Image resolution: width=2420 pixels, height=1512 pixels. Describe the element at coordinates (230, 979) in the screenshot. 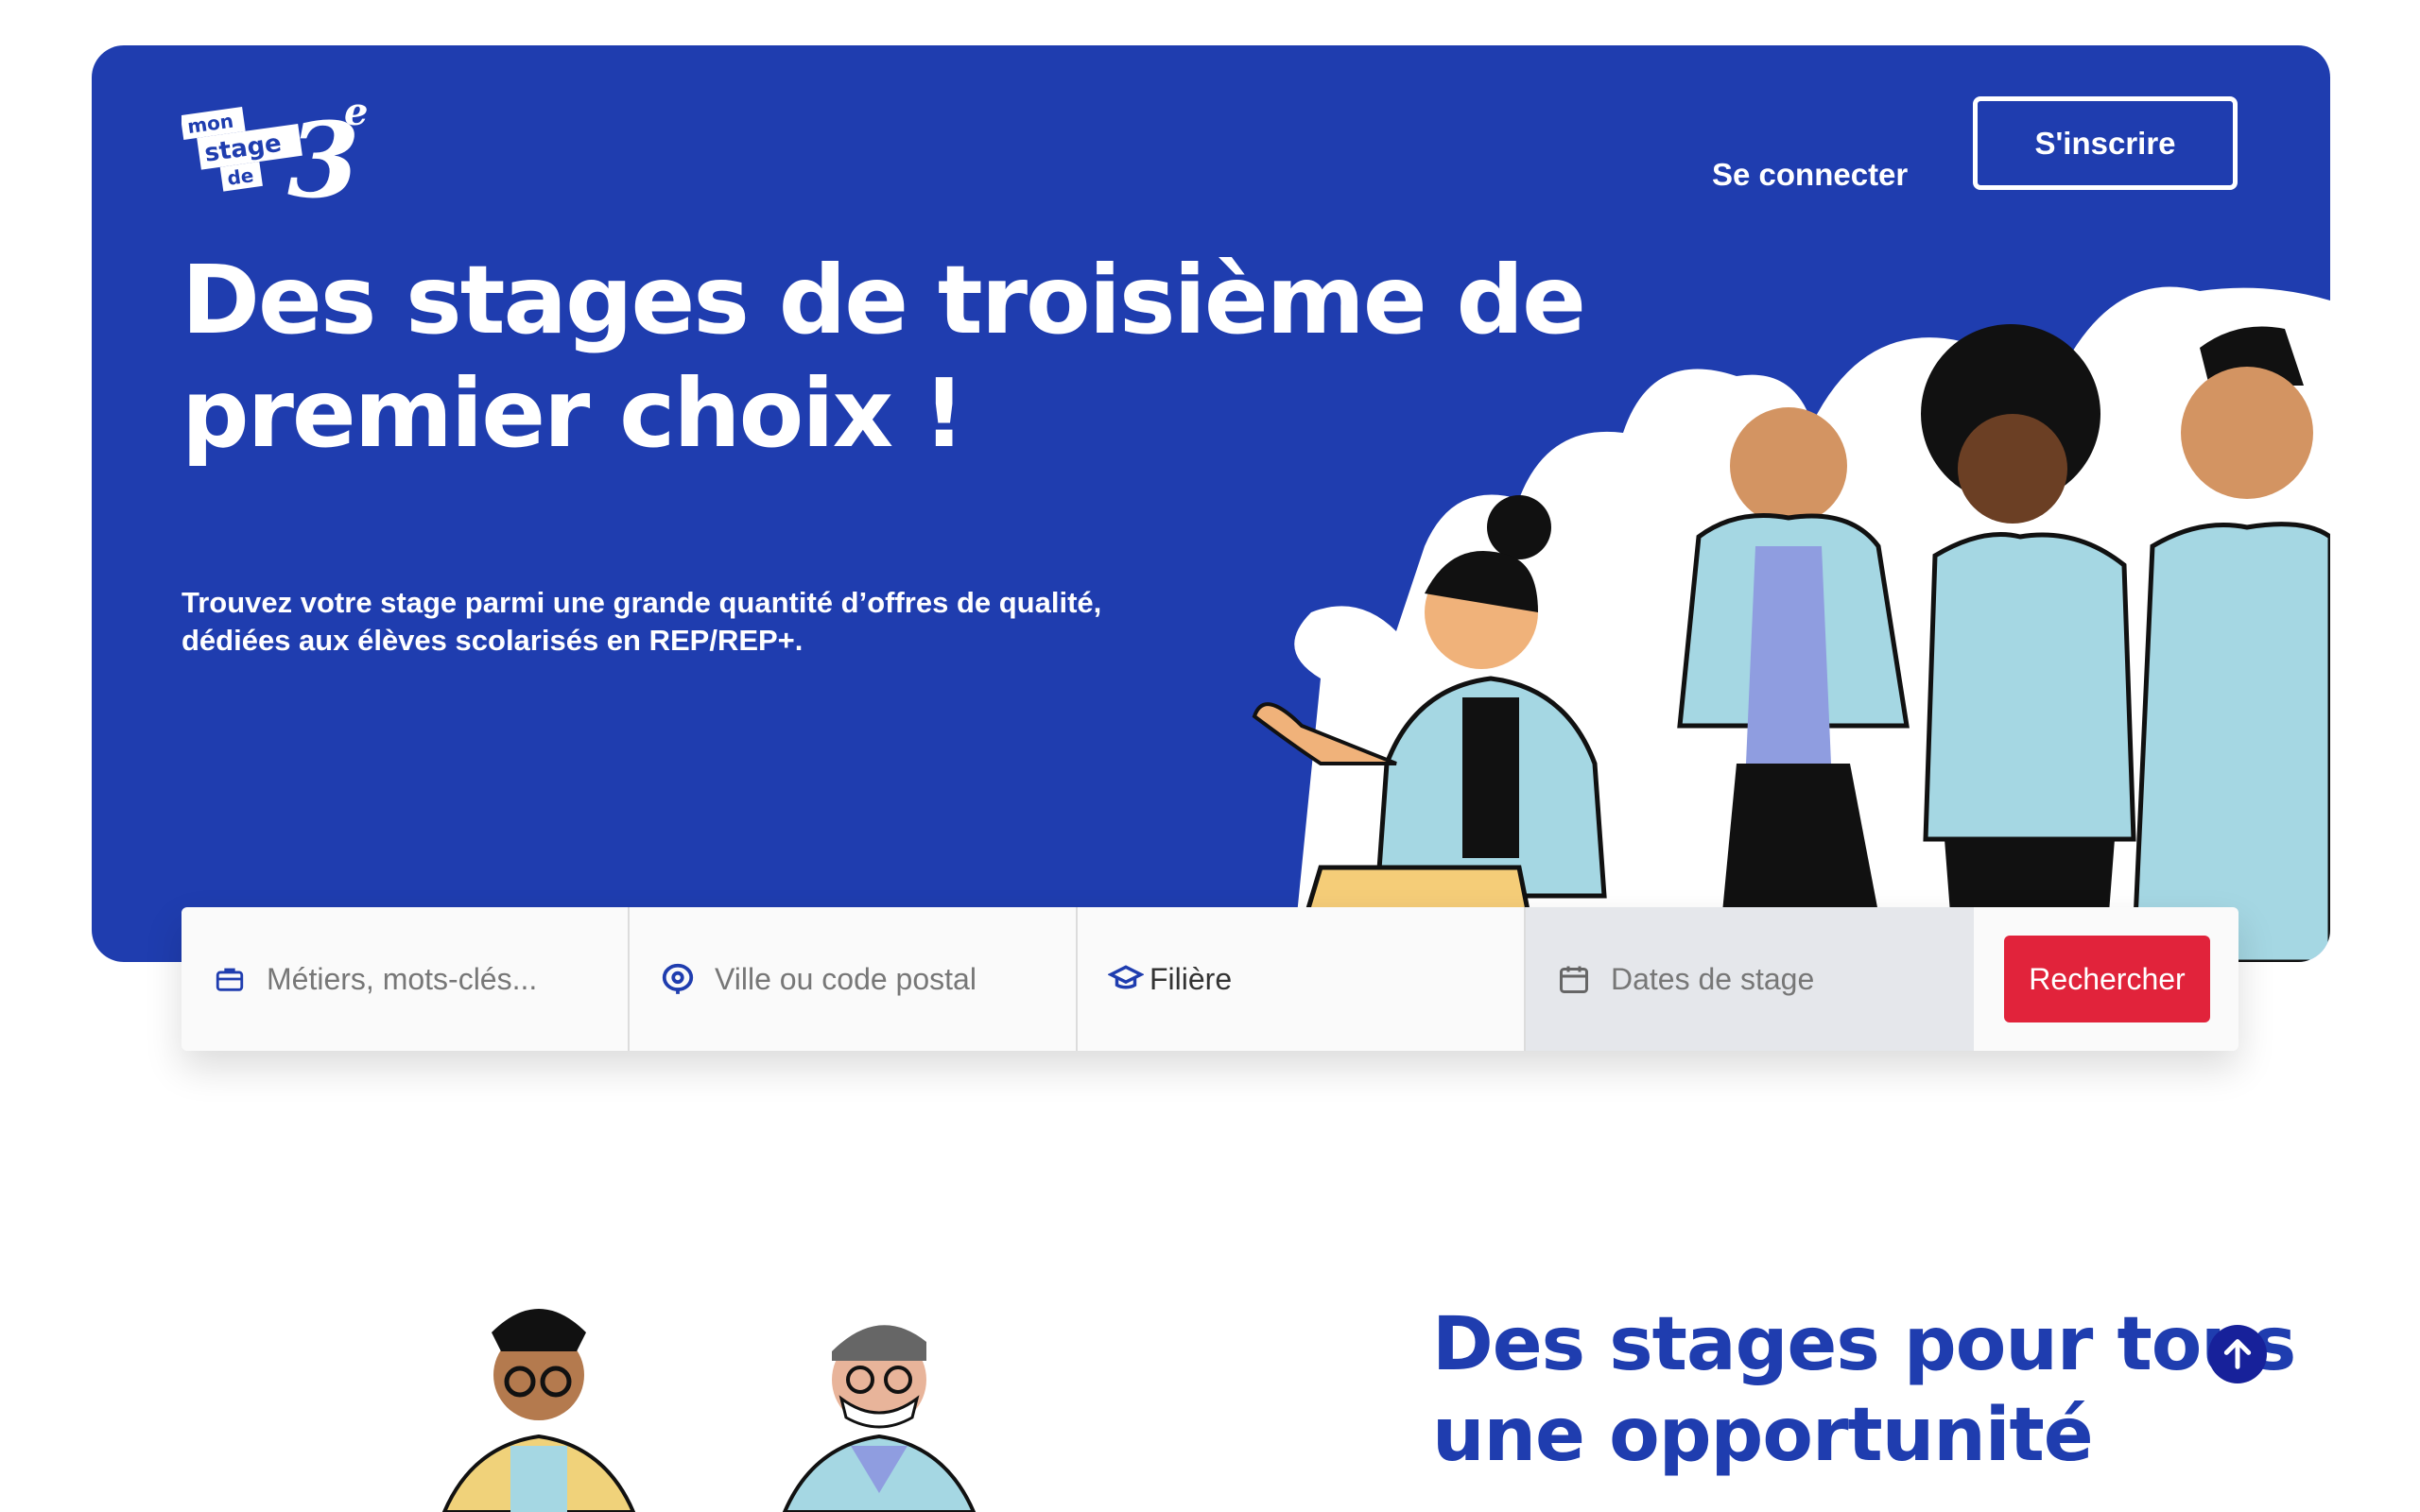

I see `briefcase-icon` at that location.